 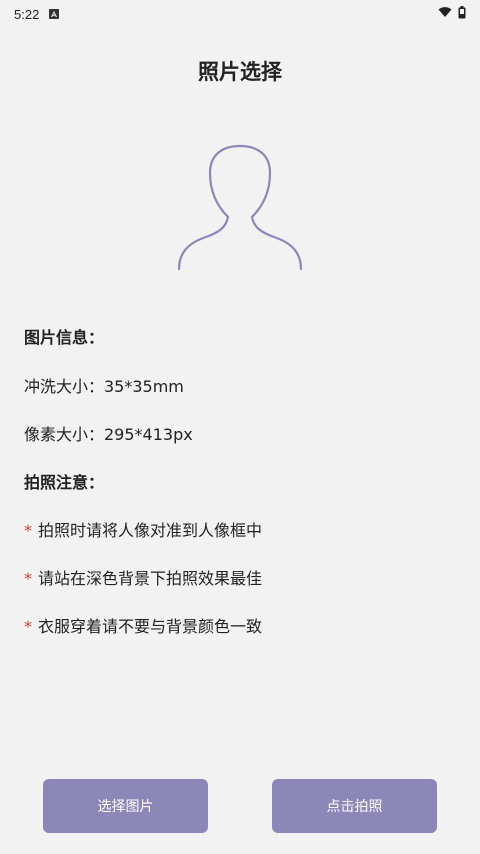 What do you see at coordinates (150, 626) in the screenshot?
I see `note-text: 衣服穿着请不要与背景颜色一致` at bounding box center [150, 626].